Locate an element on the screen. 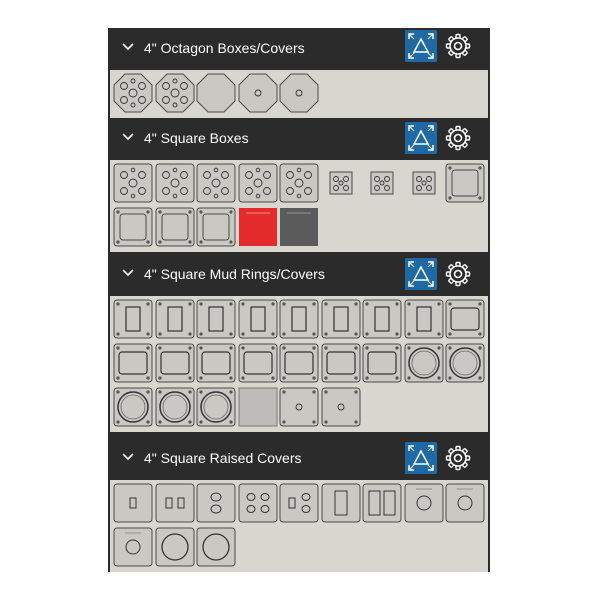 This screenshot has height=600, width=600. raised-toggle-duplex-icon is located at coordinates (299, 503).